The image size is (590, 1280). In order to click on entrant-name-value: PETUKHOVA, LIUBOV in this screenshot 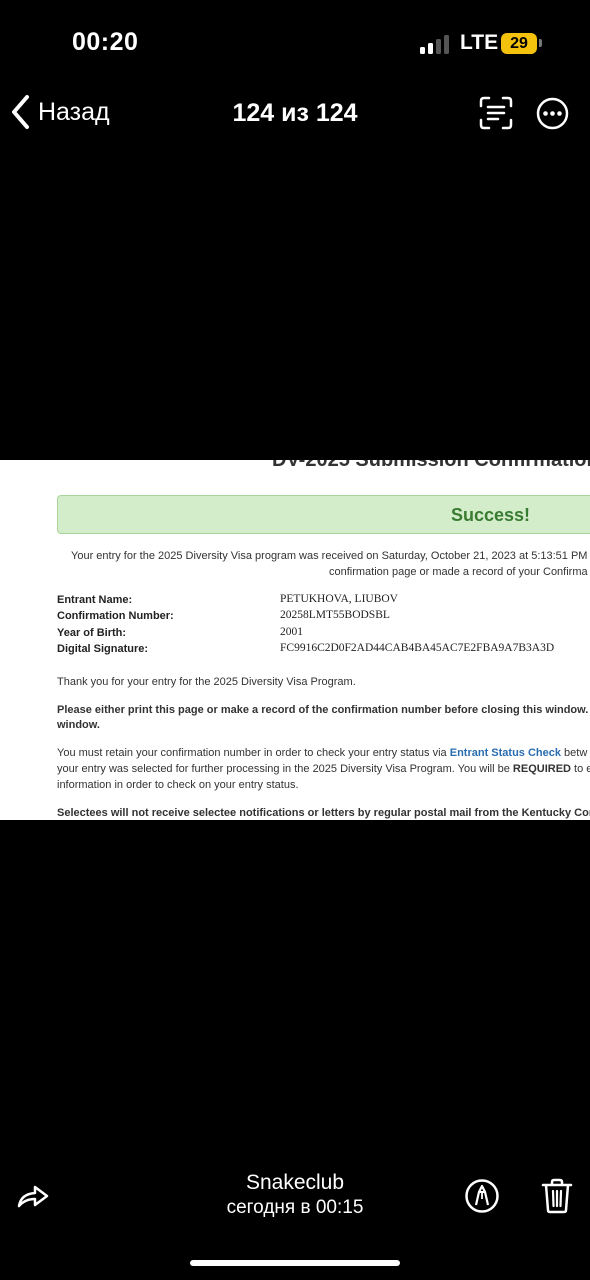, I will do `click(339, 599)`.